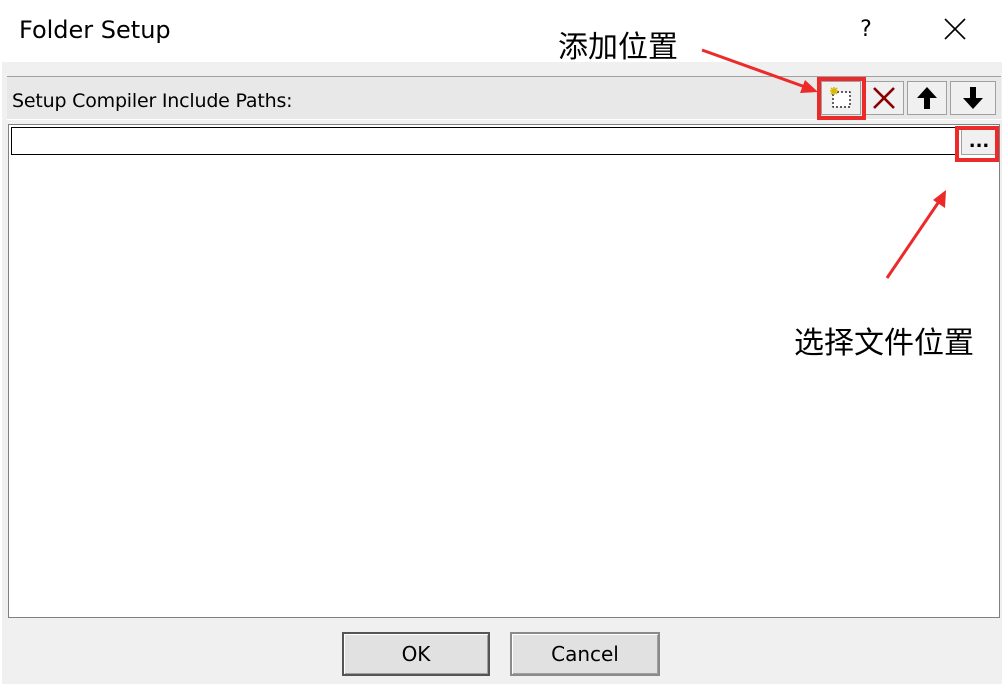 Image resolution: width=1004 pixels, height=684 pixels. What do you see at coordinates (759, 70) in the screenshot?
I see `add-location-arrow` at bounding box center [759, 70].